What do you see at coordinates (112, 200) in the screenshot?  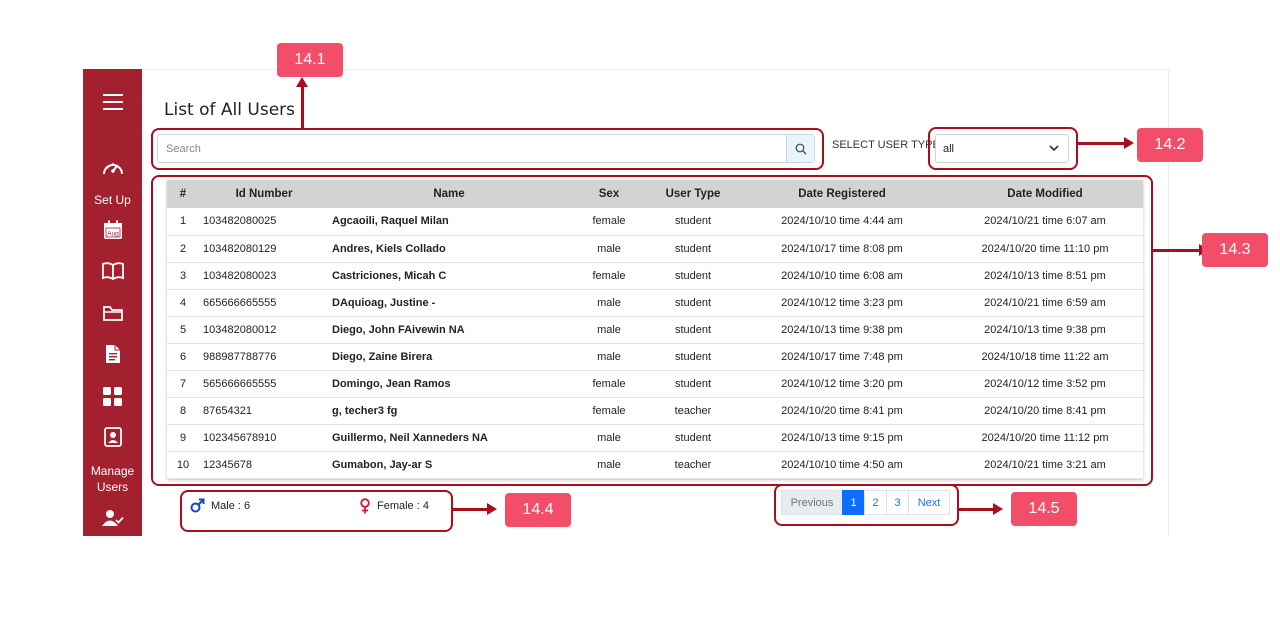 I see `sidebar-item-setup: Set Up` at bounding box center [112, 200].